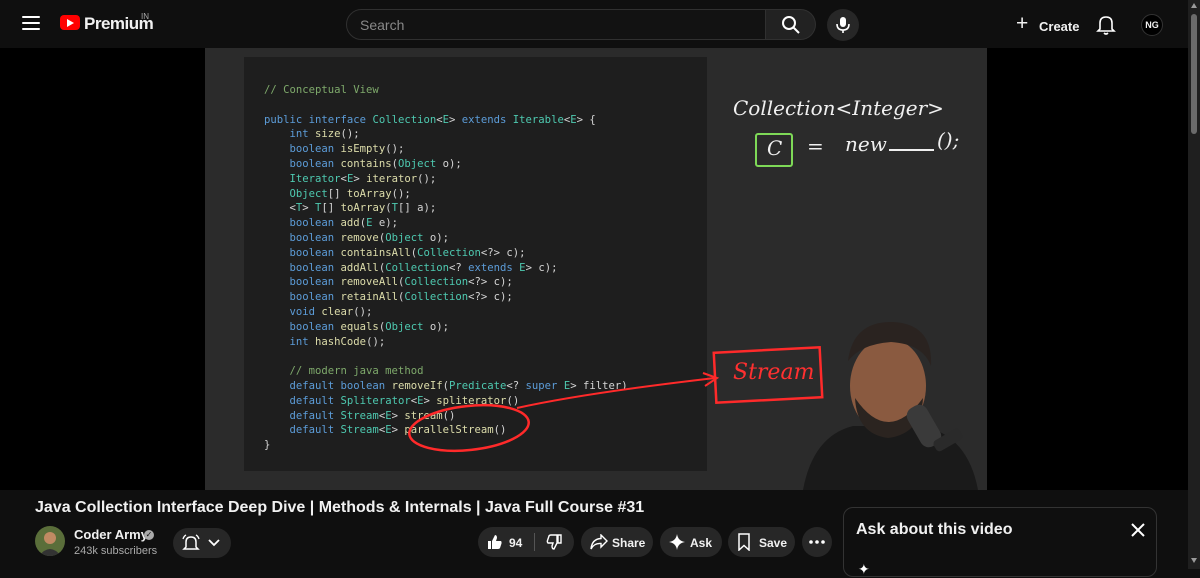 The height and width of the screenshot is (578, 1200). Describe the element at coordinates (214, 543) in the screenshot. I see `chevron-down-icon` at that location.